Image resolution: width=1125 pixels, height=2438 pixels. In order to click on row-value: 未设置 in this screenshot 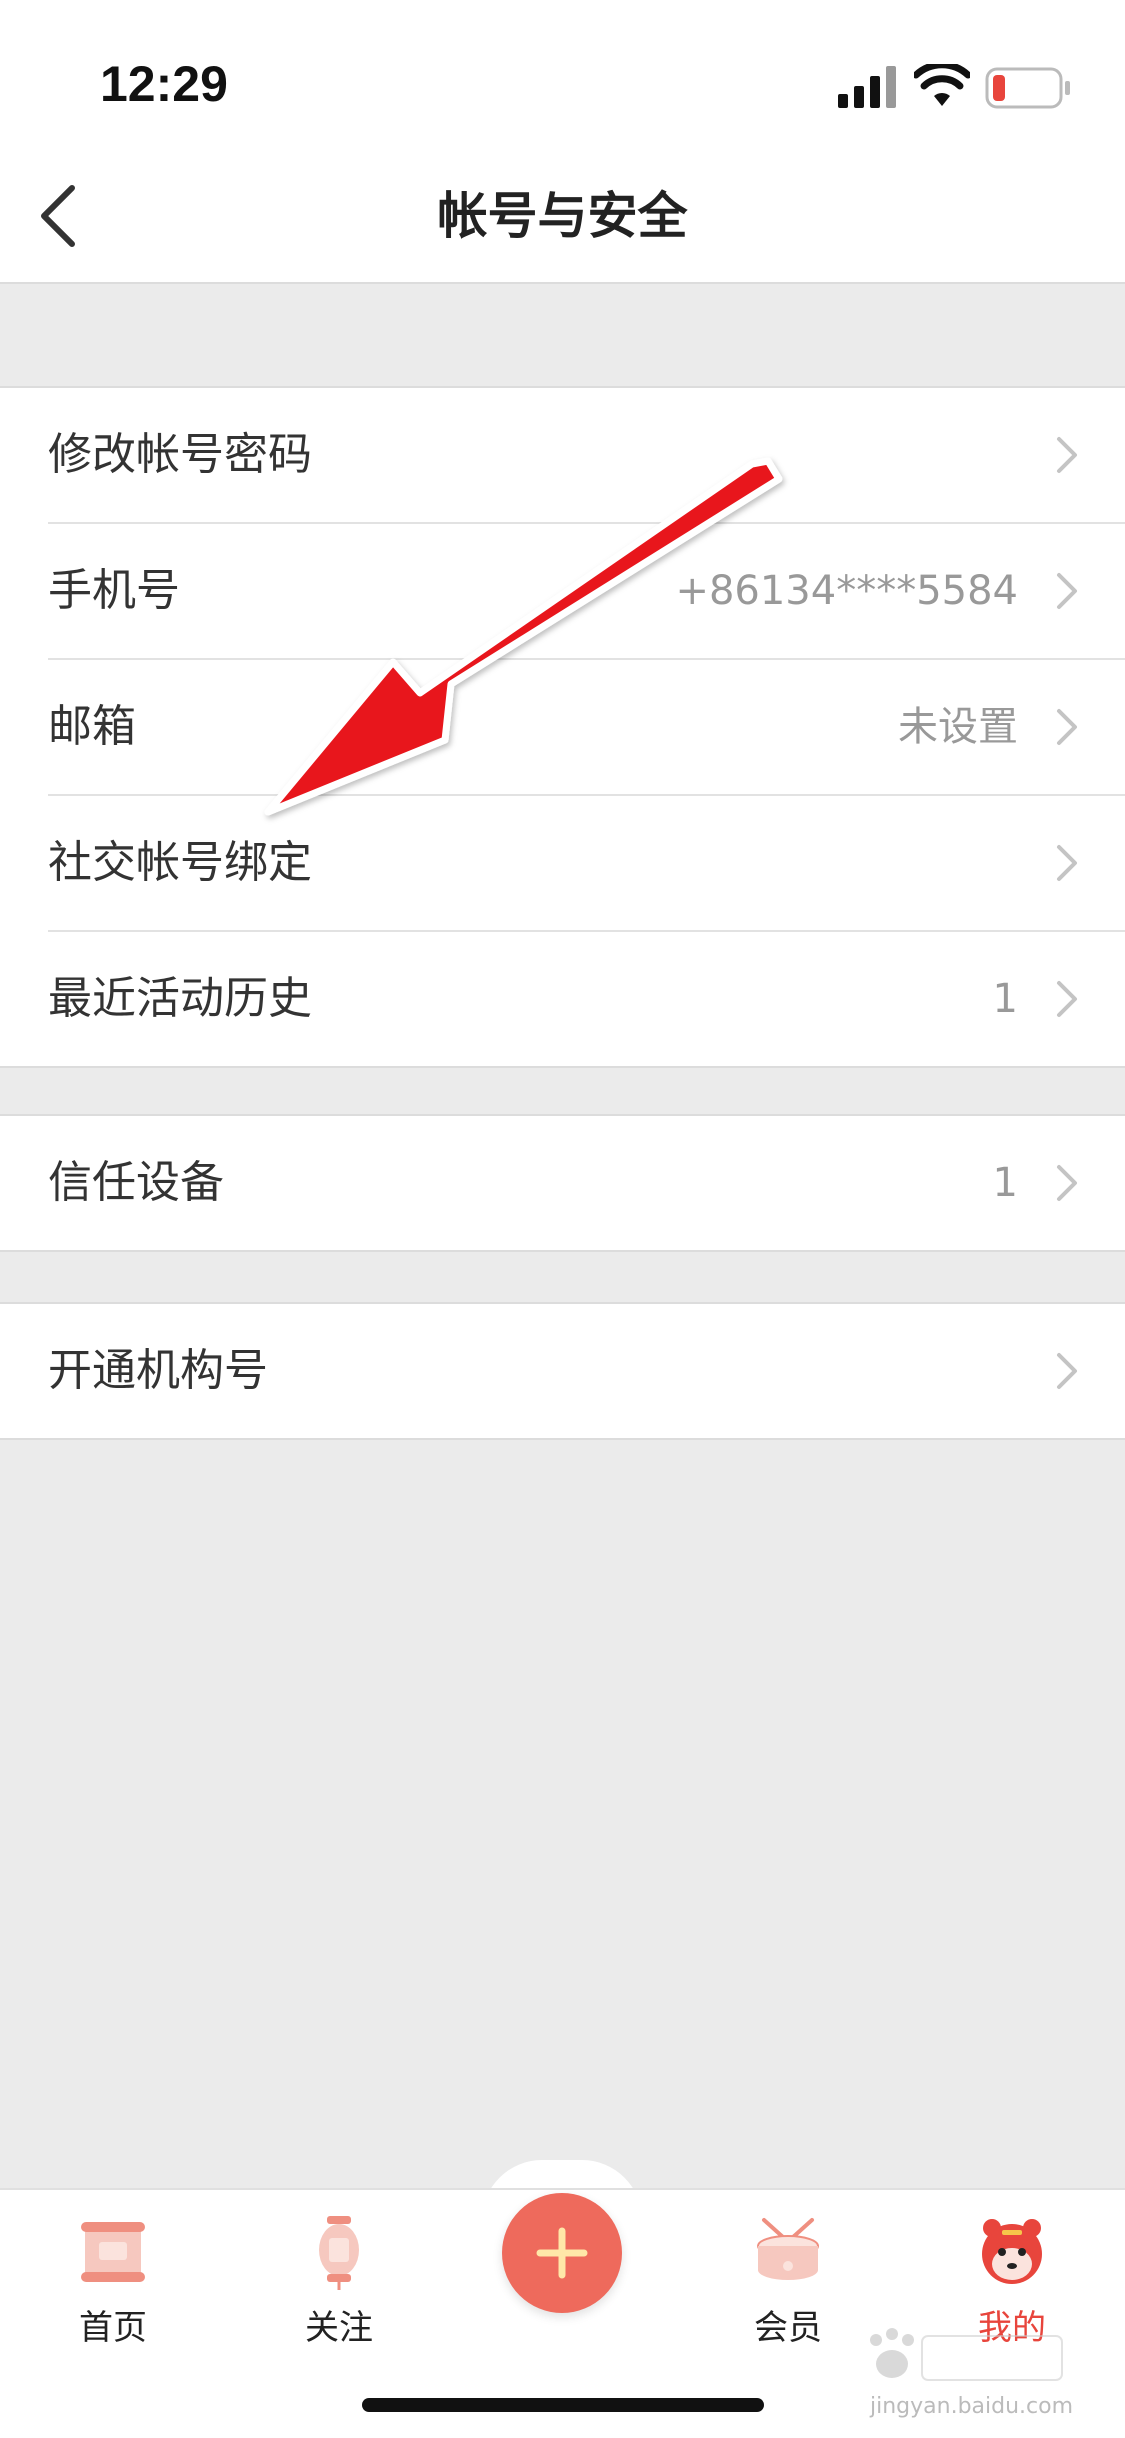, I will do `click(958, 727)`.